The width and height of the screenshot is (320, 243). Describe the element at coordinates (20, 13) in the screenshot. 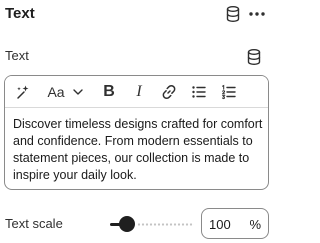

I see `panel-title: Text` at that location.